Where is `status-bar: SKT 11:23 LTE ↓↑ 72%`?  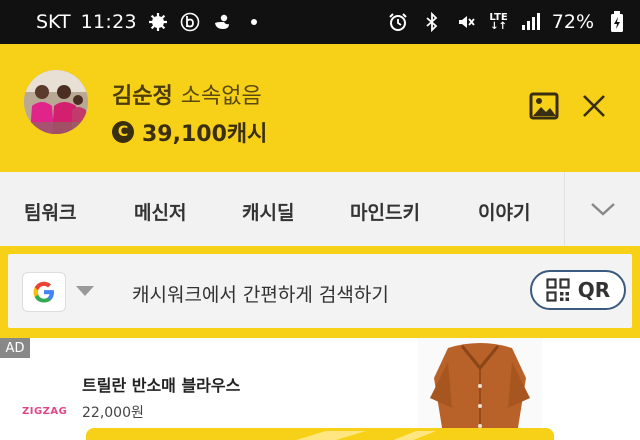
status-bar: SKT 11:23 LTE ↓↑ 72% is located at coordinates (320, 22).